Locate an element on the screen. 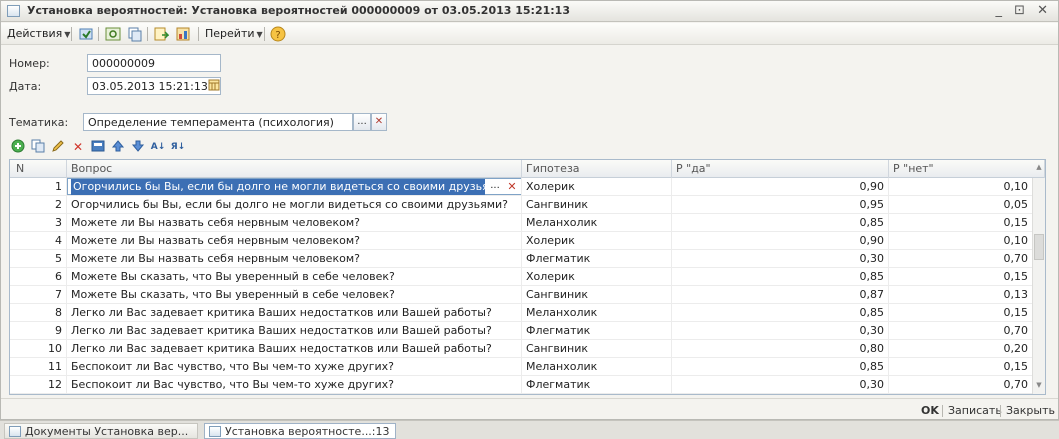  move-icon is located at coordinates (161, 34).